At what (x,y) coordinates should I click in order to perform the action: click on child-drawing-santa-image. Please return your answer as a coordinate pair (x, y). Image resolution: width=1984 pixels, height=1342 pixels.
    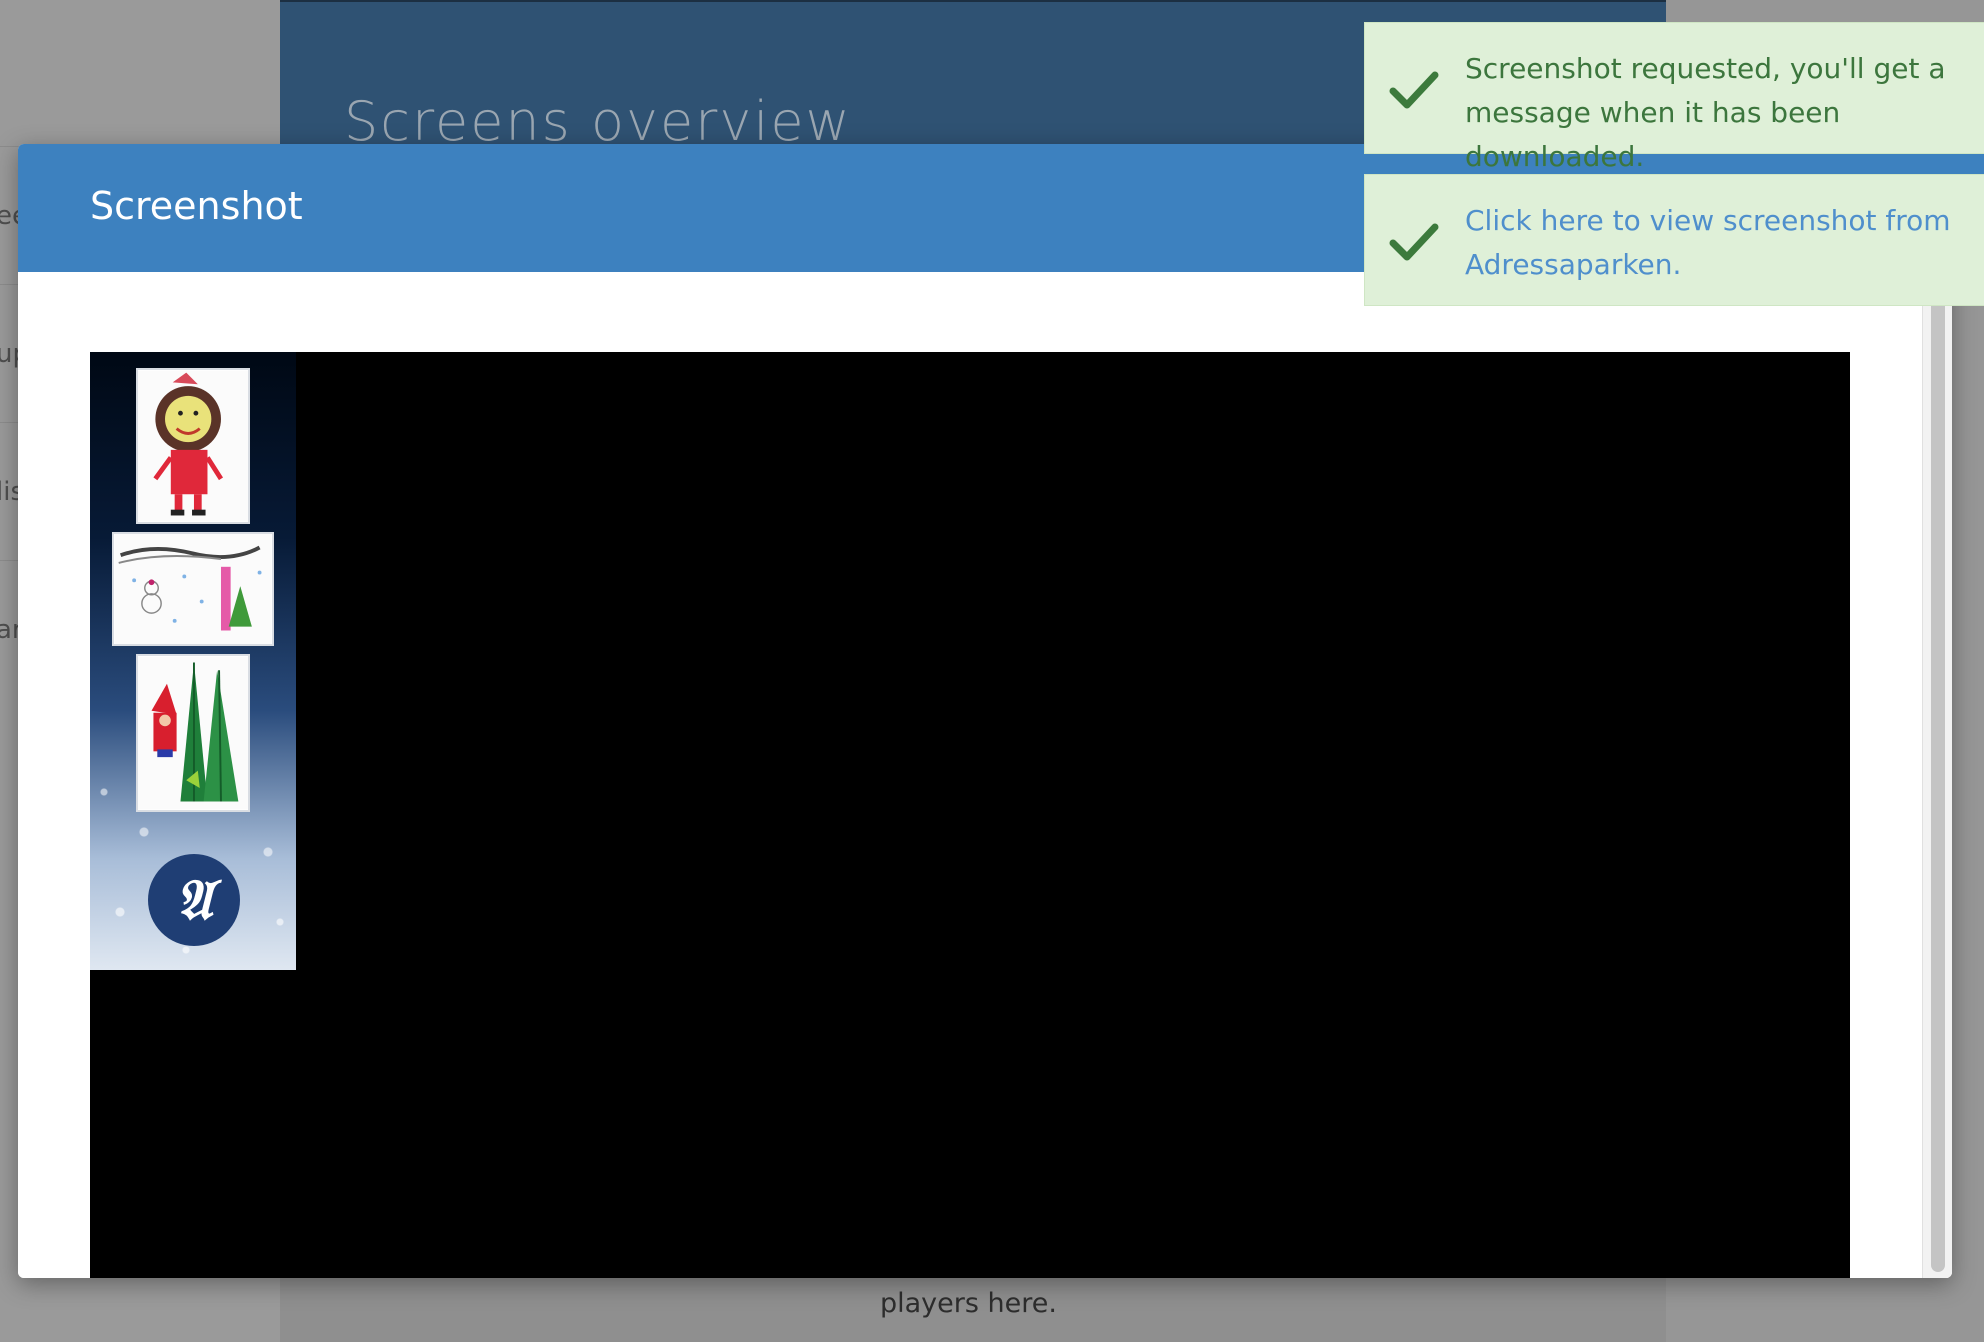
    Looking at the image, I should click on (193, 733).